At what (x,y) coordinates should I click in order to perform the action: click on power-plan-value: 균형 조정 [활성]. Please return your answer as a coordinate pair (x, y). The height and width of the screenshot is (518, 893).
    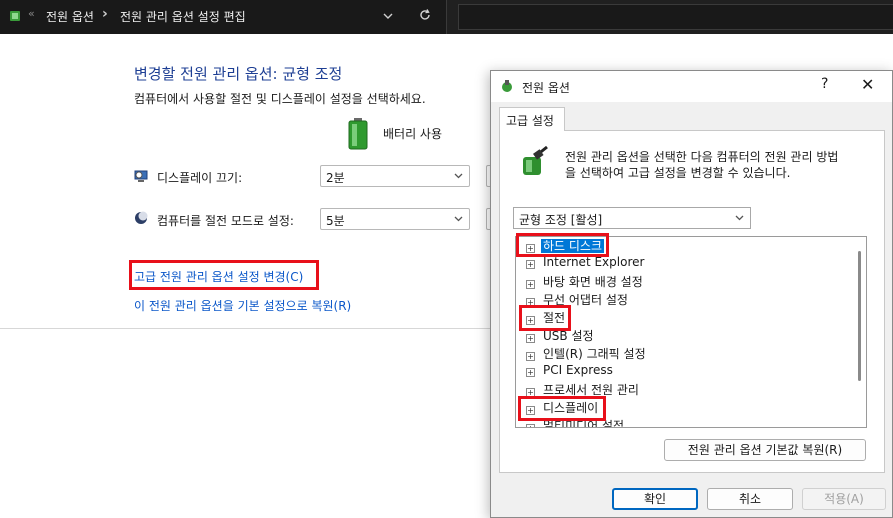
    Looking at the image, I should click on (561, 220).